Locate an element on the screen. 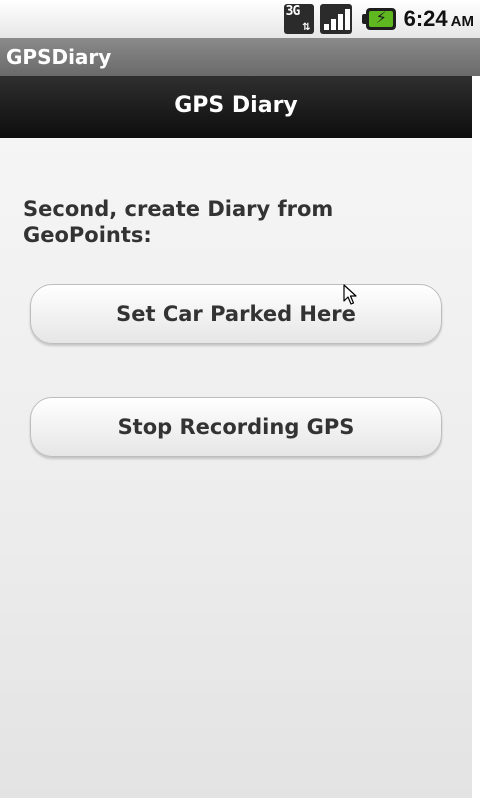 The image size is (480, 798). data-arrows-icon: ⇅ is located at coordinates (306, 27).